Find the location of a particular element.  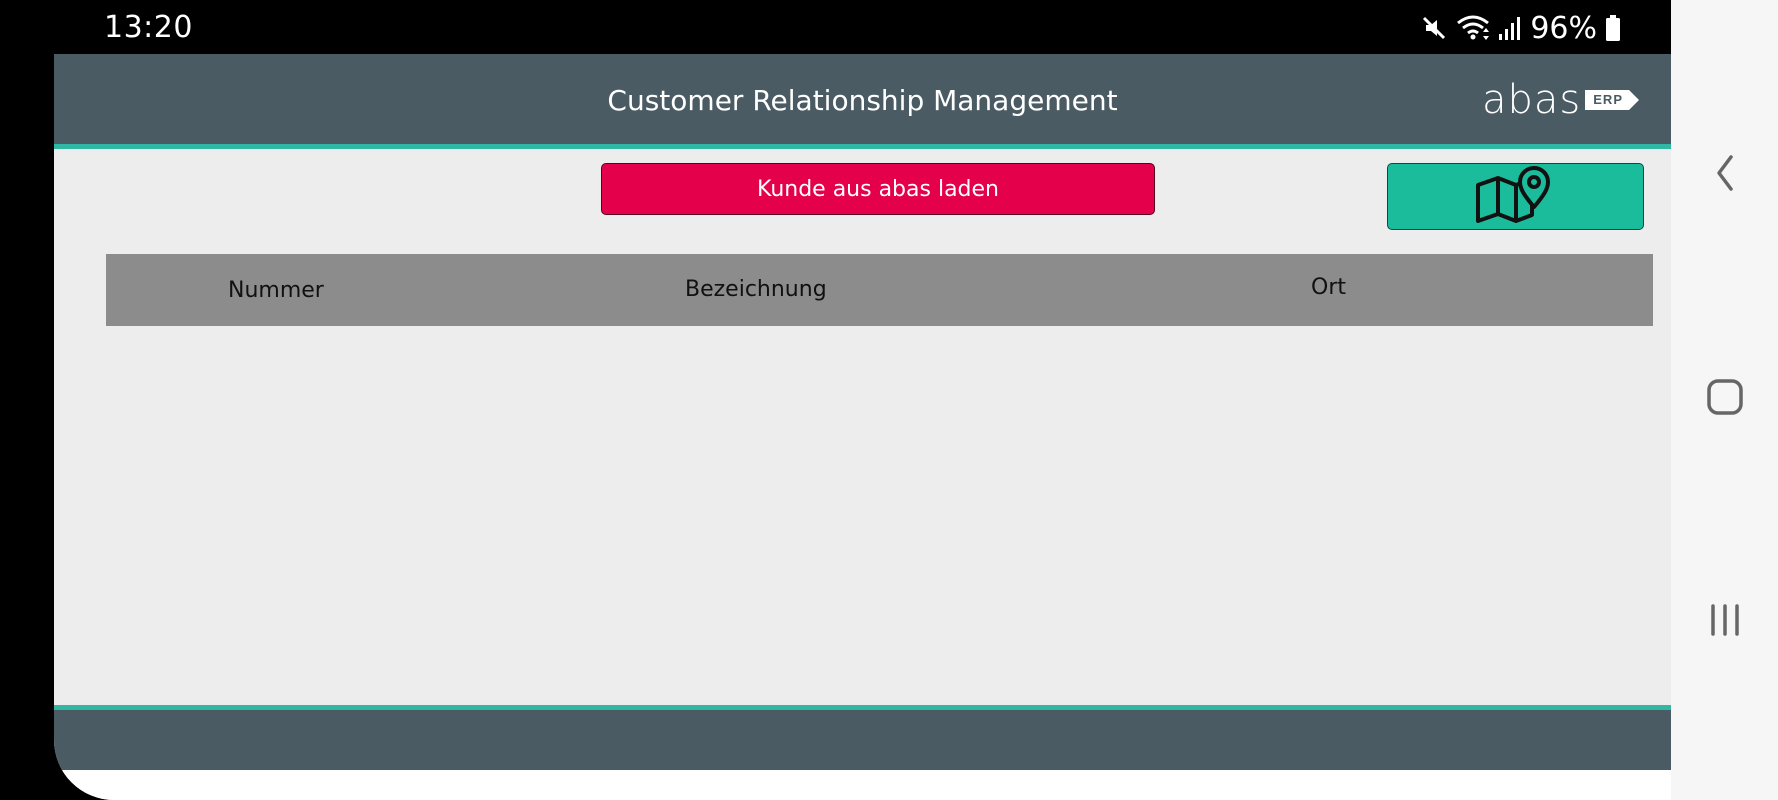

load-customer-button-label: Kunde aus abas laden is located at coordinates (877, 189).